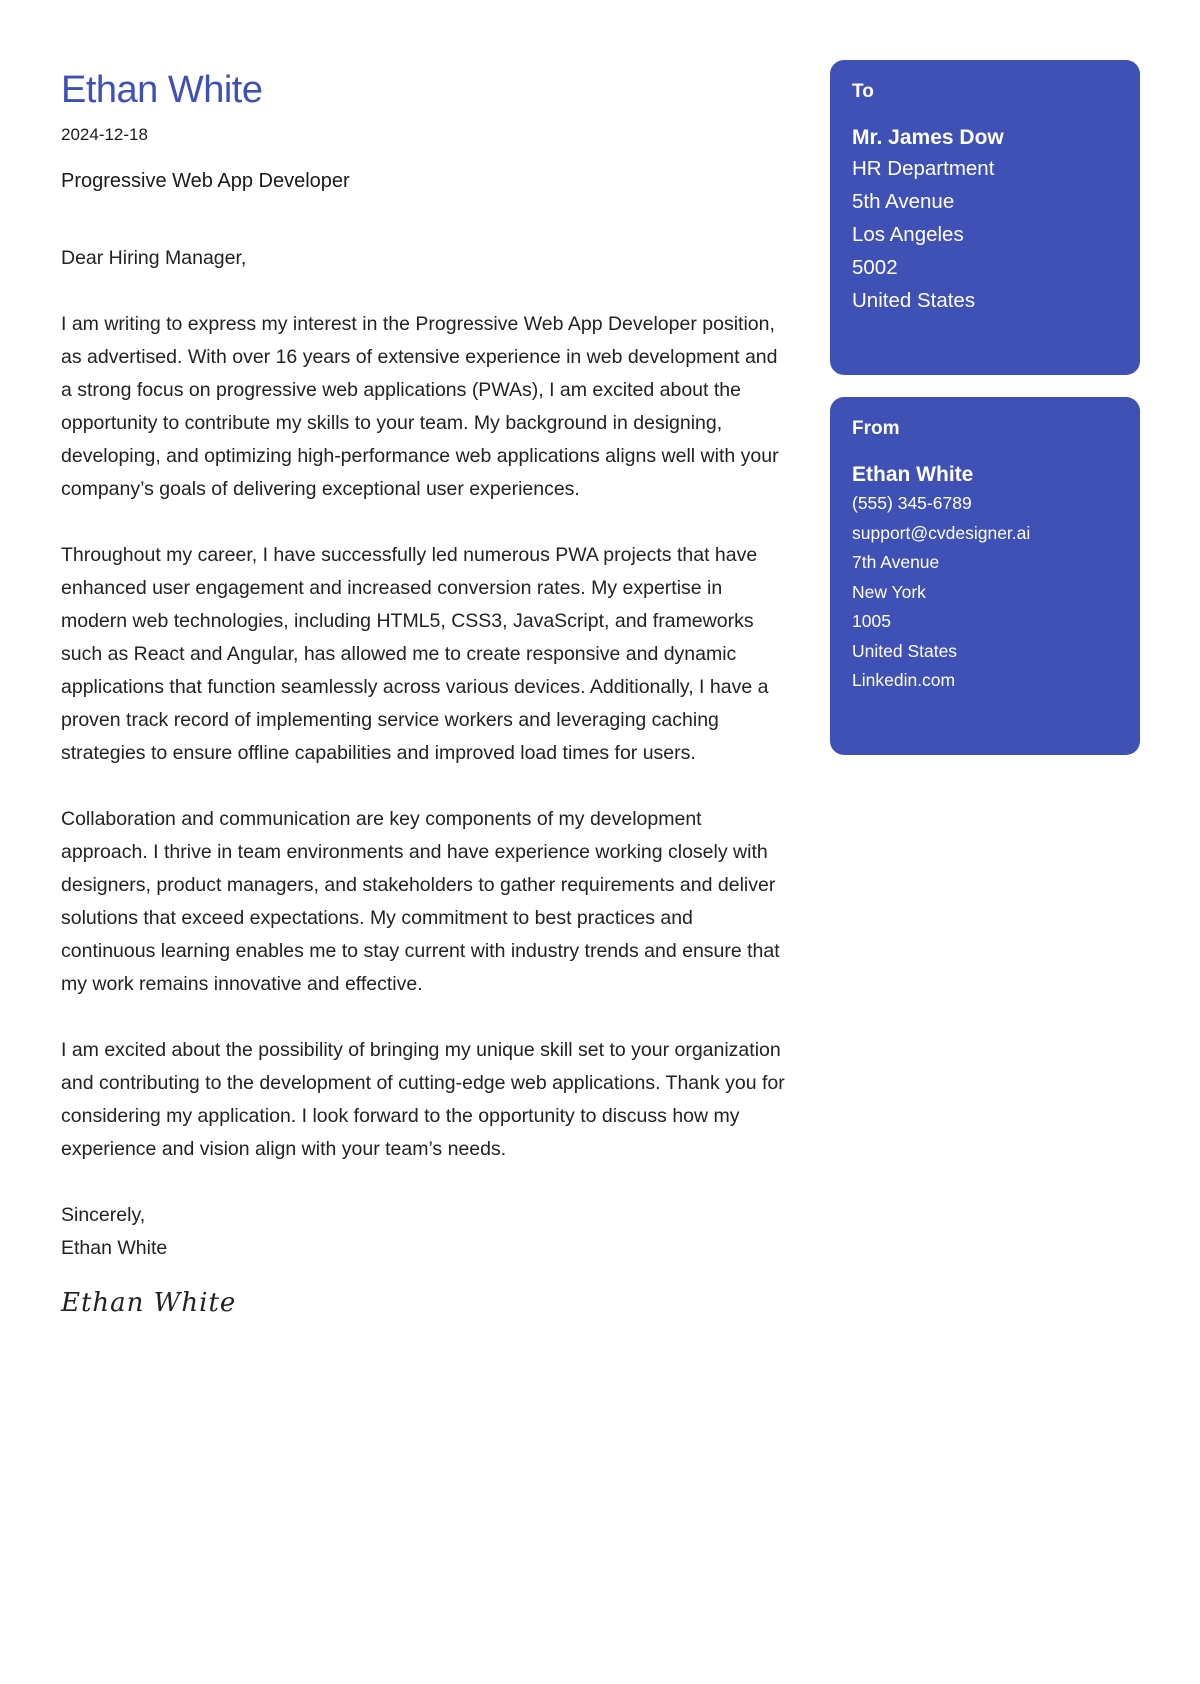 This screenshot has height=1684, width=1200. What do you see at coordinates (154, 258) in the screenshot?
I see `salutation: Dear Hiring Manager,` at bounding box center [154, 258].